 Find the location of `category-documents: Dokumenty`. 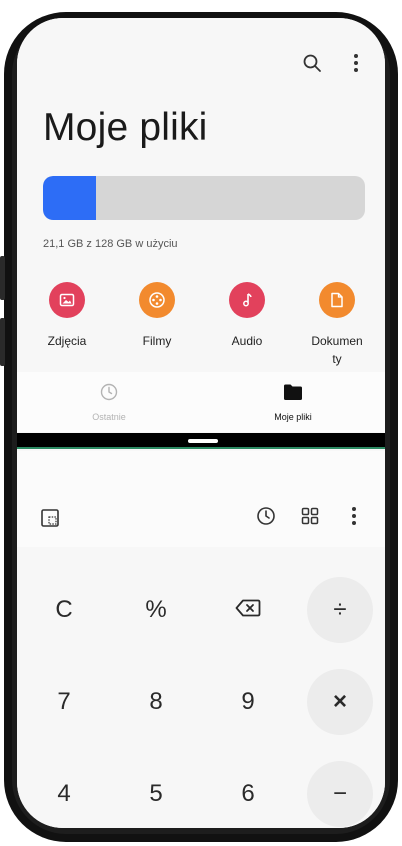

category-documents: Dokumenty is located at coordinates (337, 325).